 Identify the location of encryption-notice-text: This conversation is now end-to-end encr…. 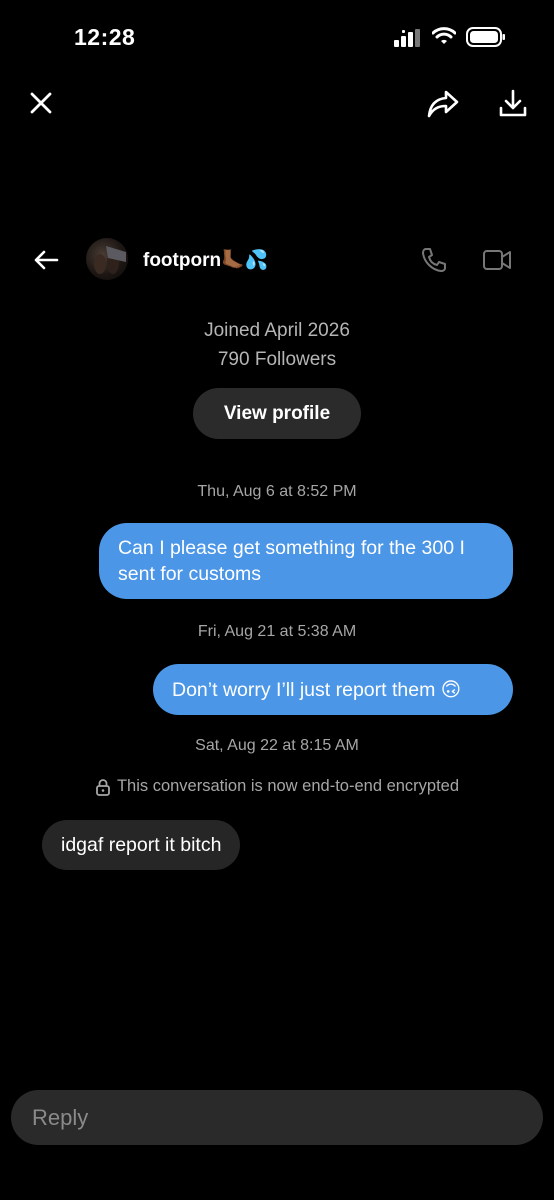
(288, 786).